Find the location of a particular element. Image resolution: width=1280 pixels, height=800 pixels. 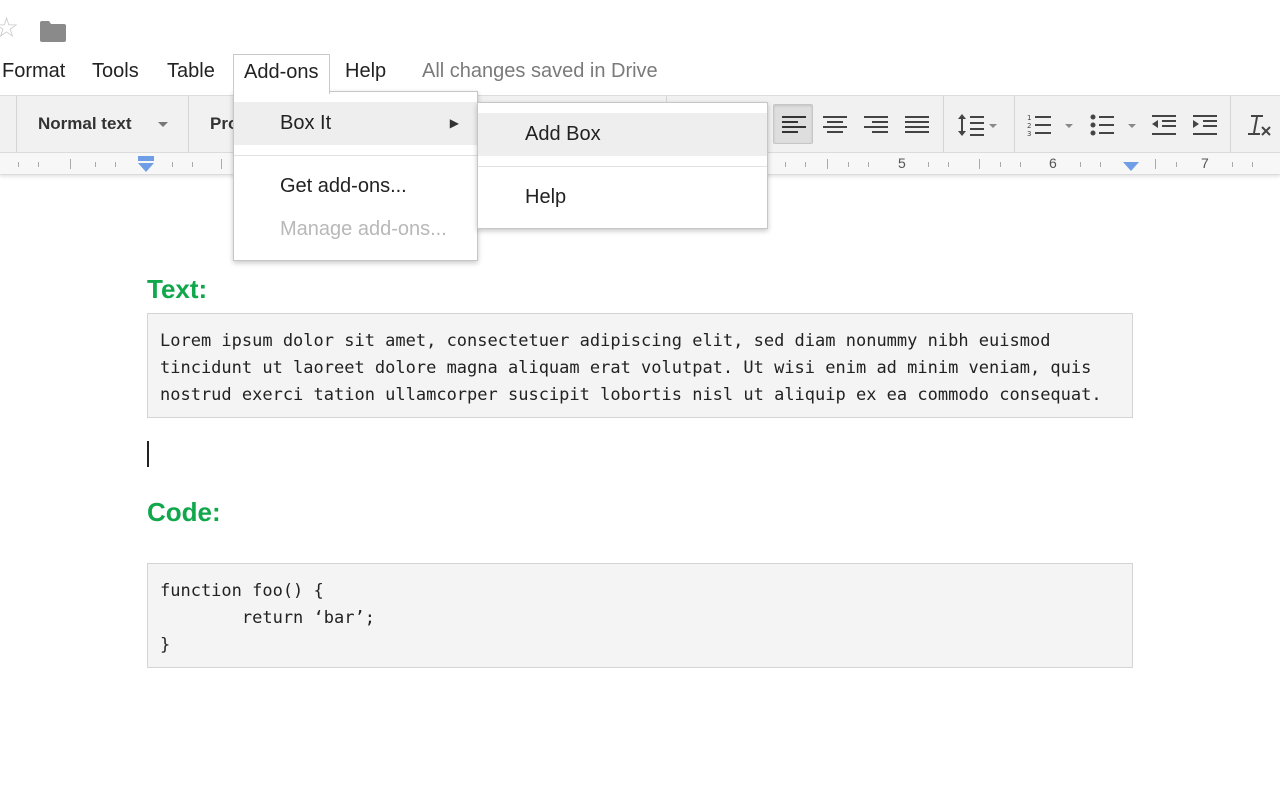

align-right-button is located at coordinates (875, 124).